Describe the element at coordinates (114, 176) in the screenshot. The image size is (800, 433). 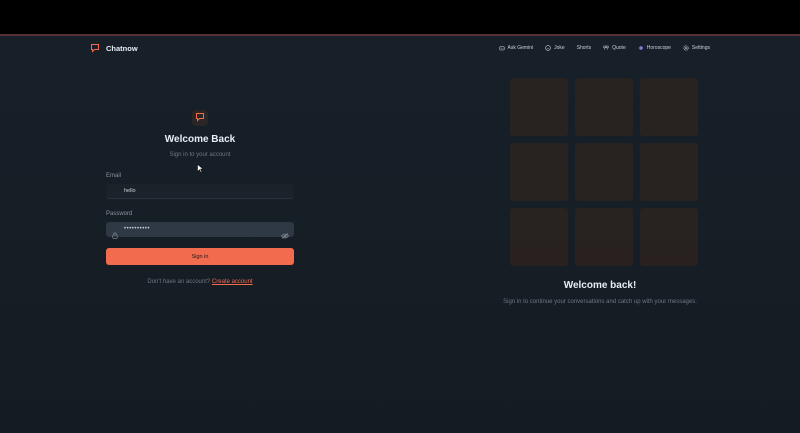
I see `email-label: Email` at that location.